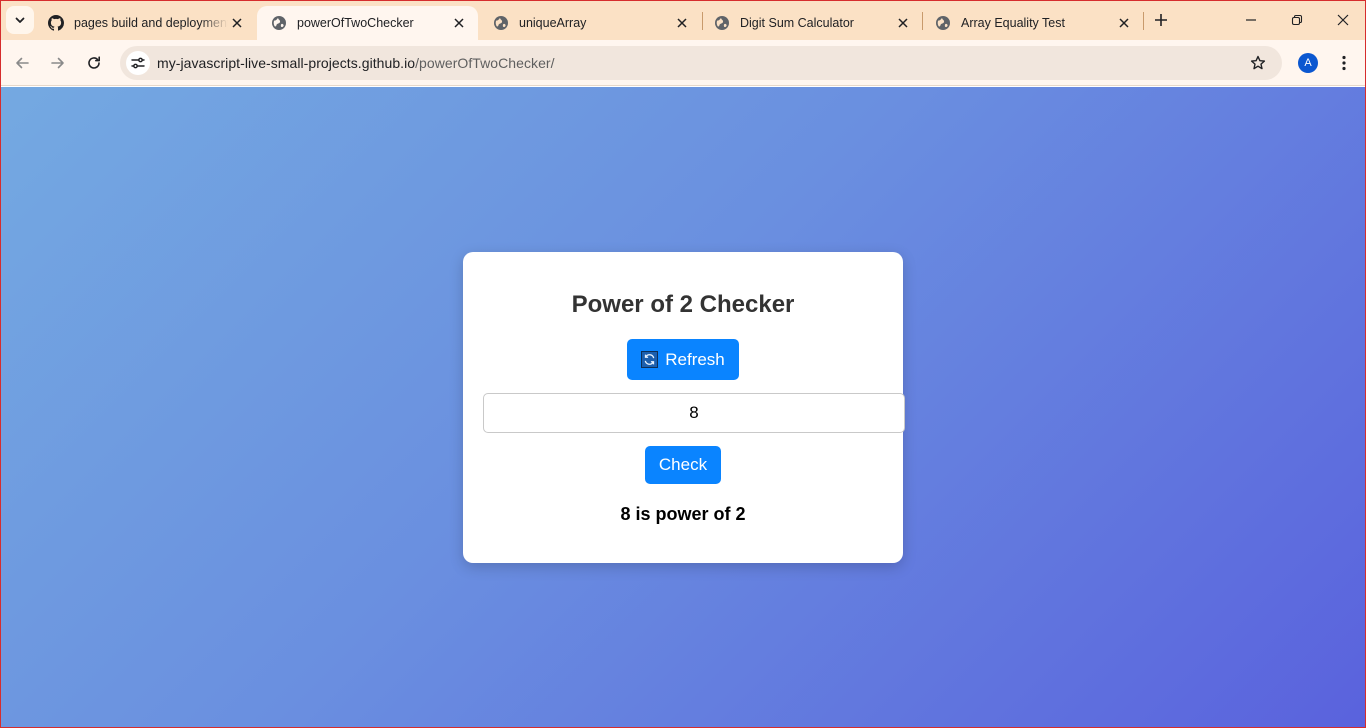  I want to click on back-arrow-icon, so click(22, 63).